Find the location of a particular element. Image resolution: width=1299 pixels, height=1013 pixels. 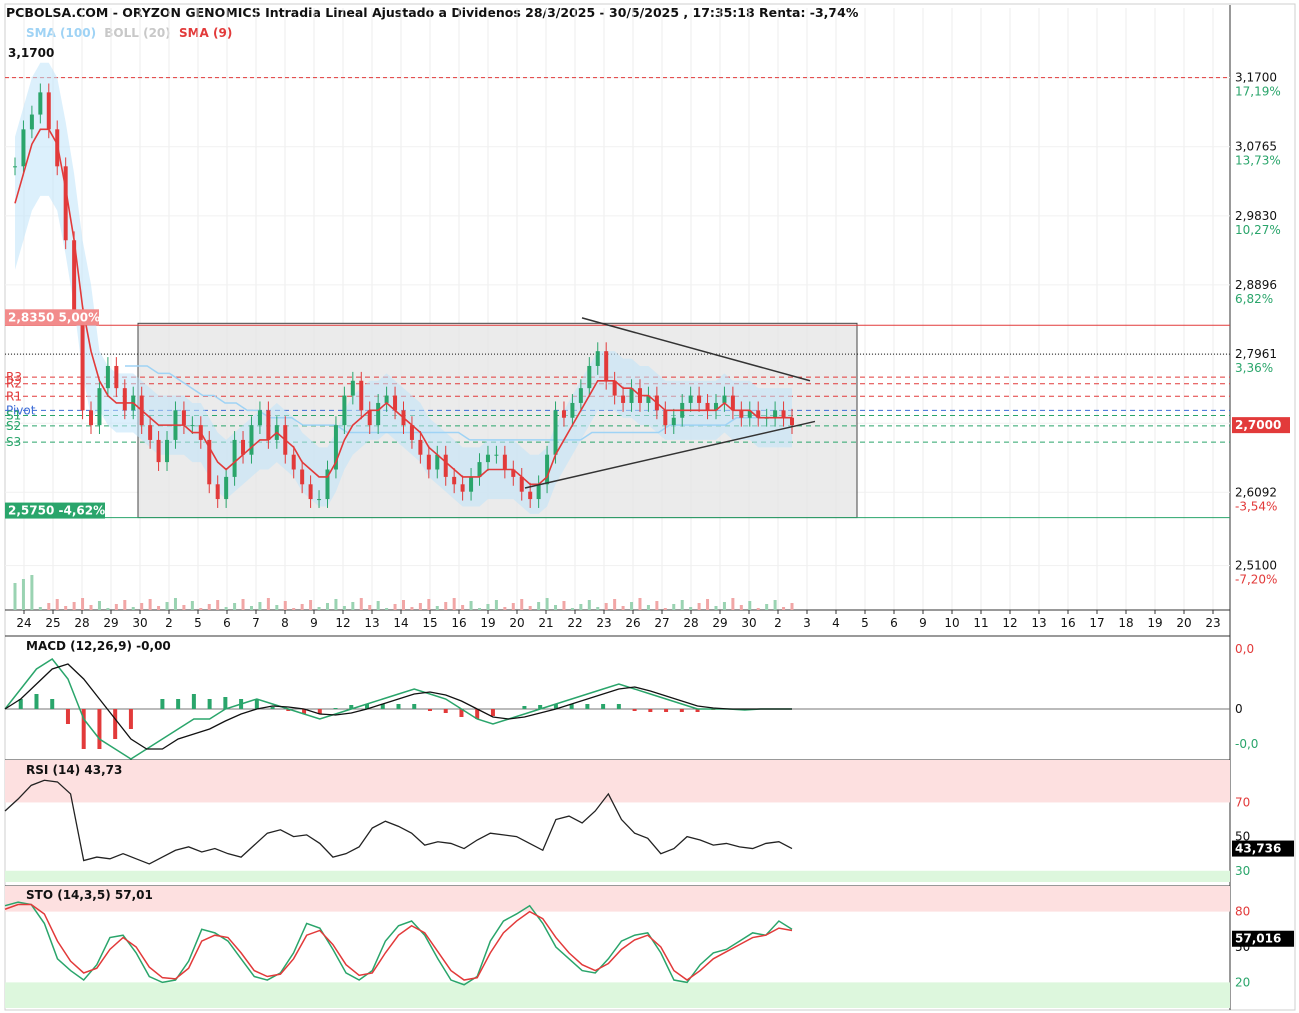

x-tick-label: 4 is located at coordinates (836, 623).